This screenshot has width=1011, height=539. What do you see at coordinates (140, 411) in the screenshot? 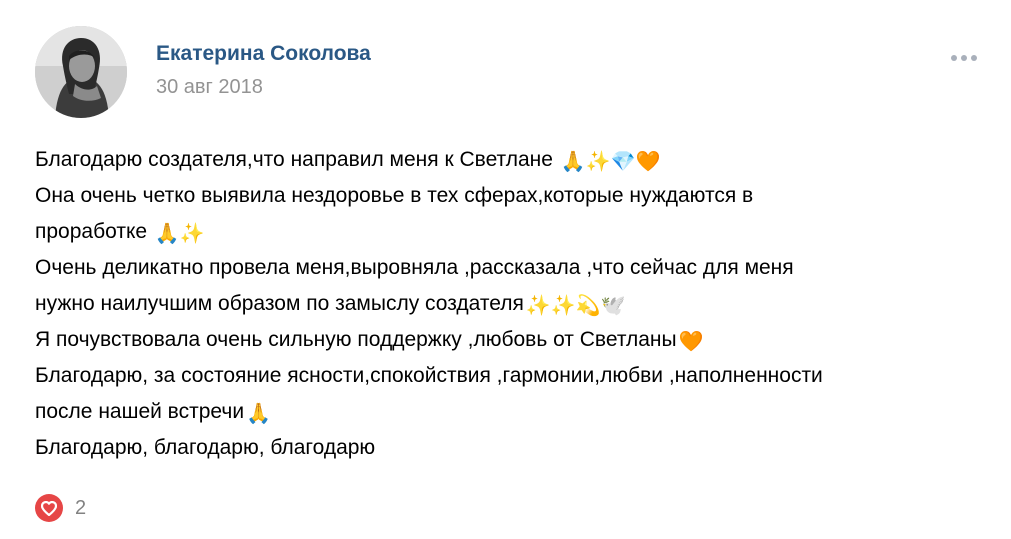
I see `line-text: после нашей встречи` at bounding box center [140, 411].